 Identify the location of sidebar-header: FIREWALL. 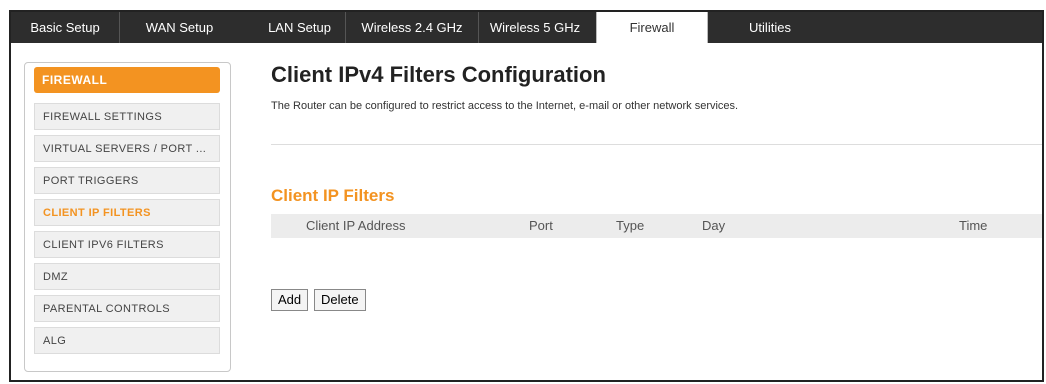
(127, 80).